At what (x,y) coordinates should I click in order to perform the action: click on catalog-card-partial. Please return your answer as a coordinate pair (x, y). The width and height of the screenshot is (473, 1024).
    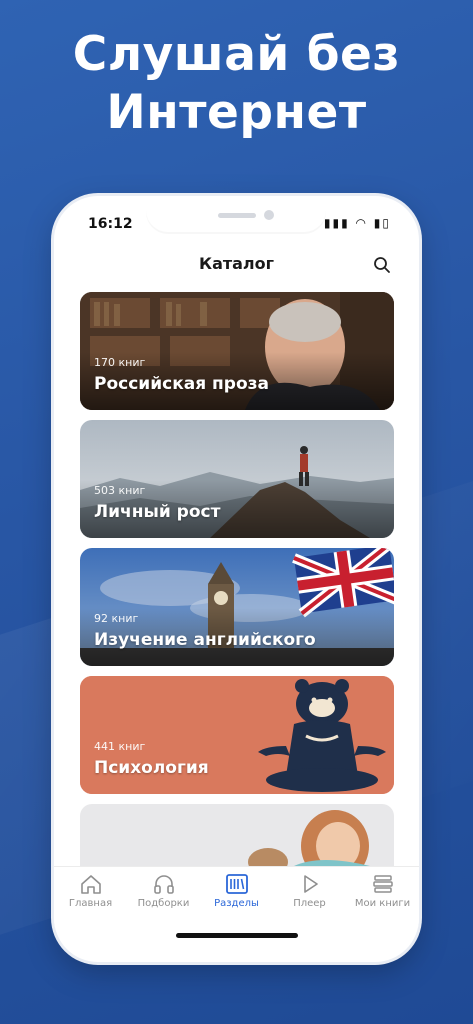
    Looking at the image, I should click on (237, 835).